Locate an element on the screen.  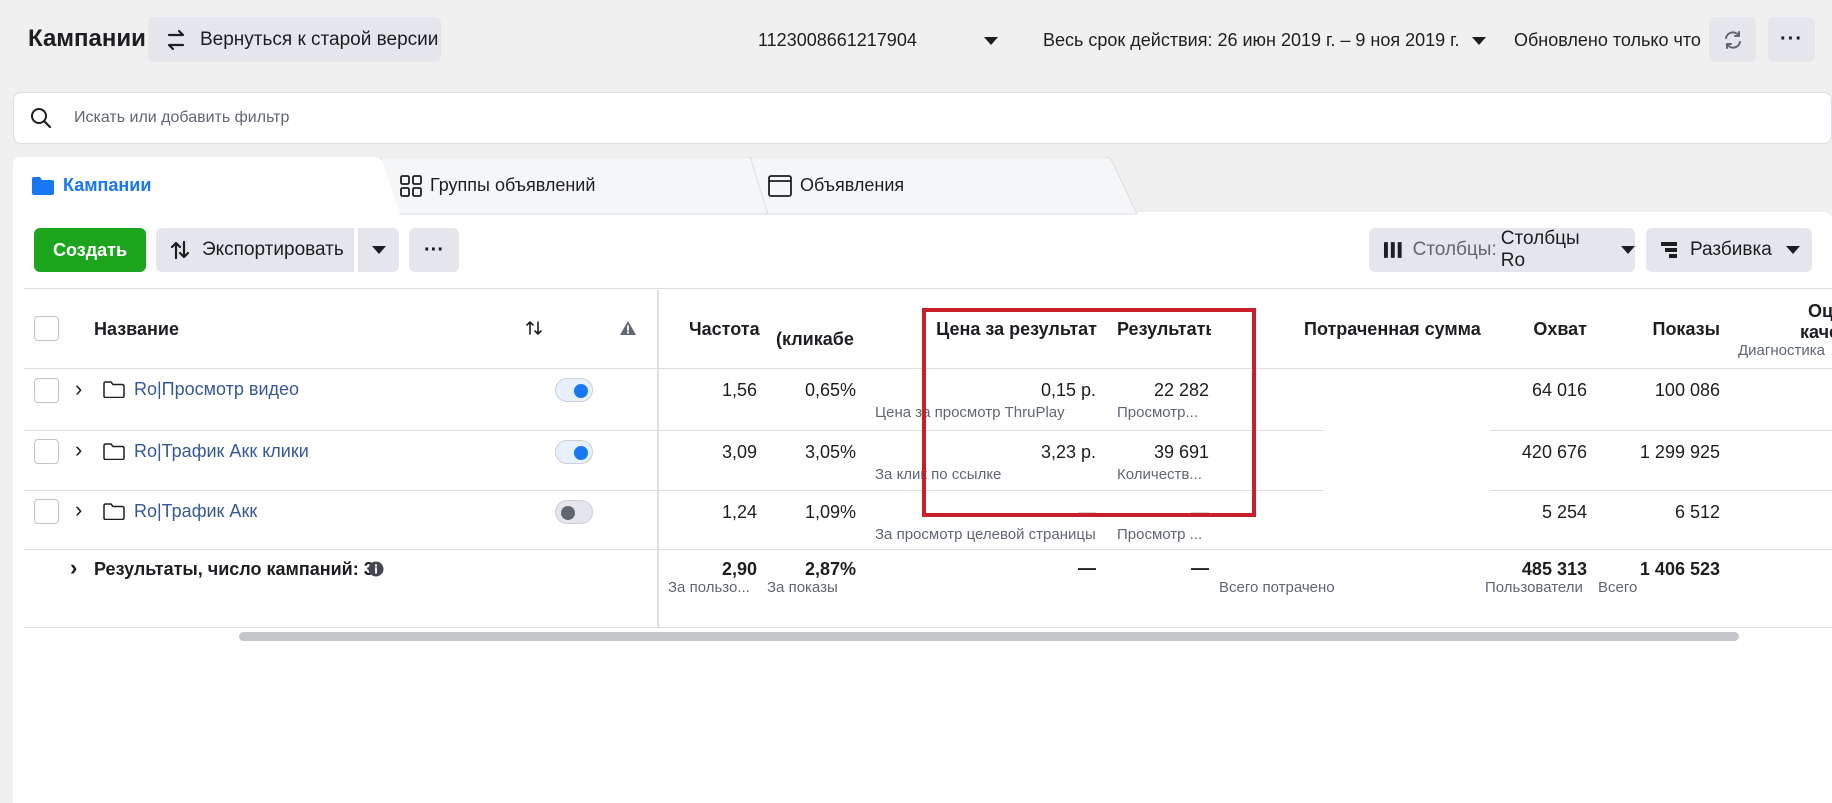
tab-adsets: Группы объявлений is located at coordinates (570, 185).